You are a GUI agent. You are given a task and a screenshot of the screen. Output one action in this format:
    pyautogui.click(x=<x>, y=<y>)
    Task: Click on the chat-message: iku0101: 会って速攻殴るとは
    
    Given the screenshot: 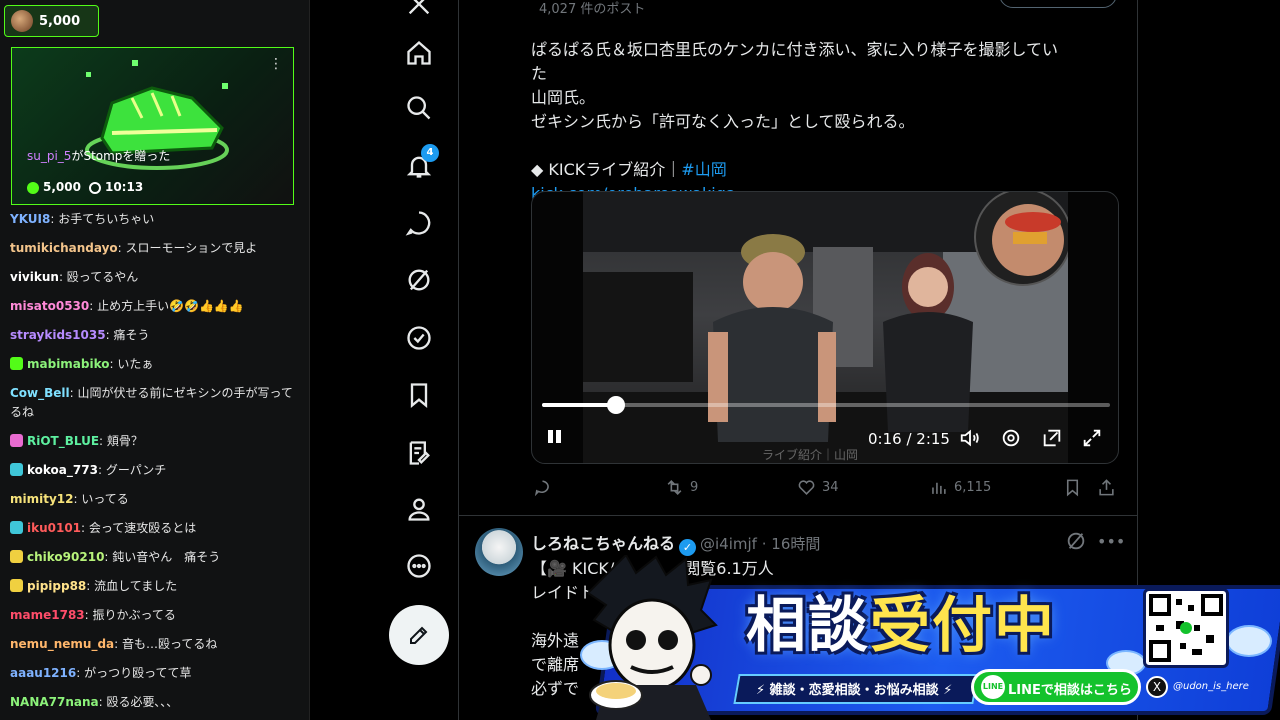 What is the action you would take?
    pyautogui.click(x=155, y=528)
    